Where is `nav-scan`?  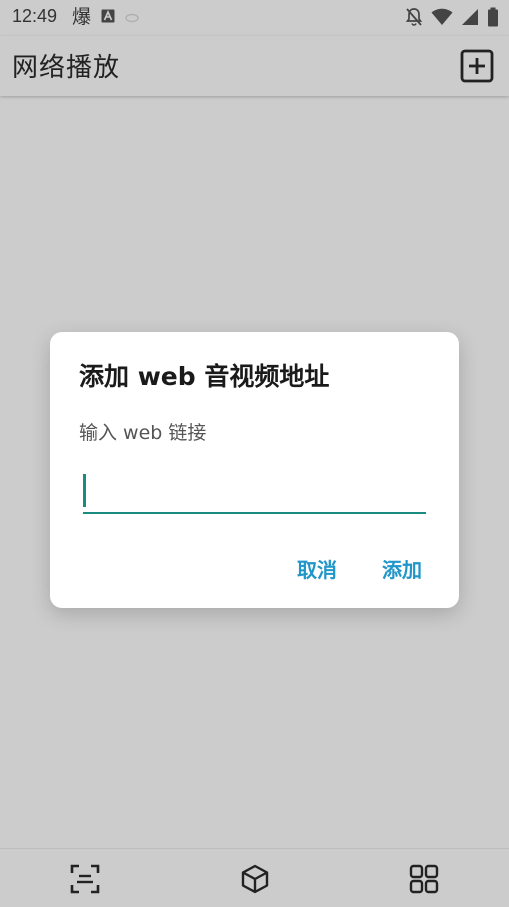
nav-scan is located at coordinates (85, 879).